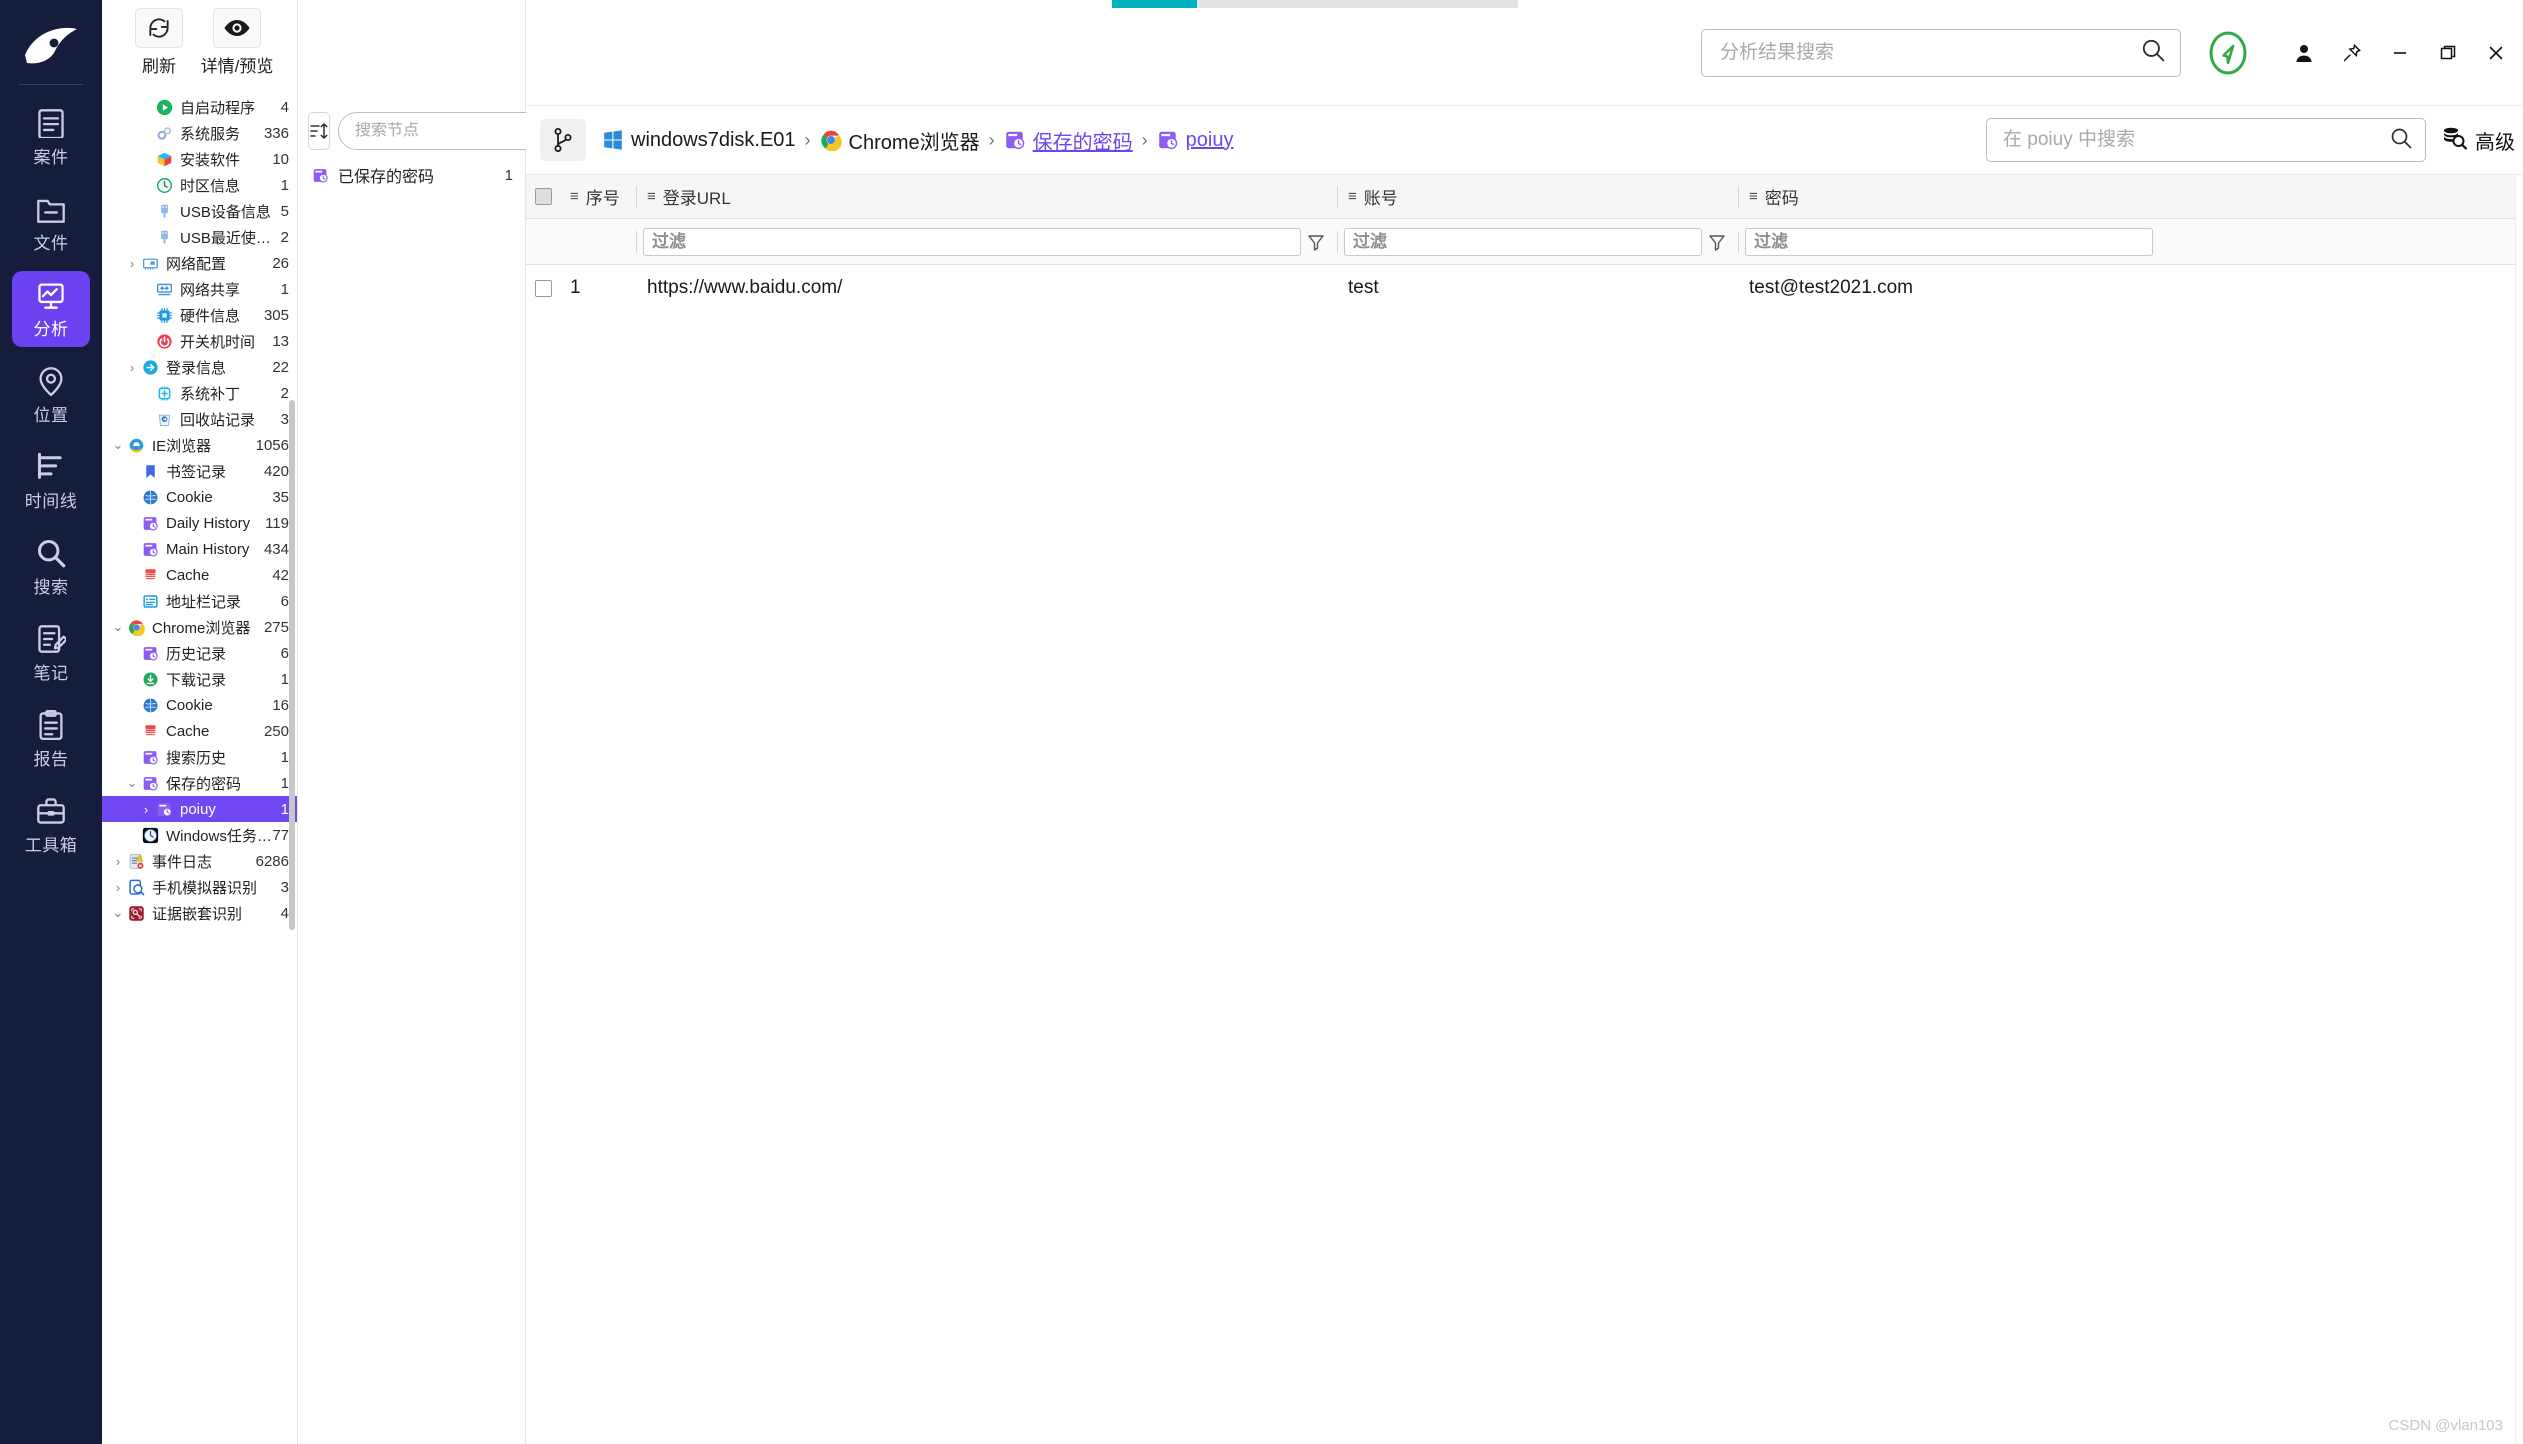 The image size is (2523, 1444). Describe the element at coordinates (1717, 242) in the screenshot. I see `filter-account-funnel-icon` at that location.